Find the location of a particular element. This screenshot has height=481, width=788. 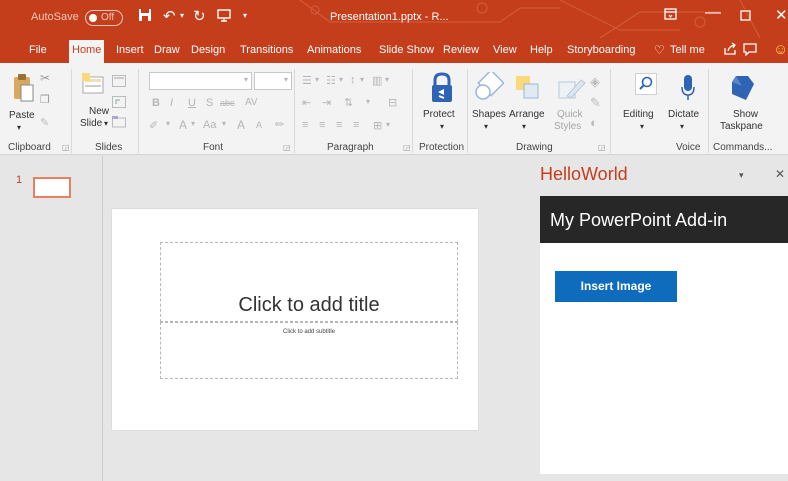

increase-font-size-icon: A is located at coordinates (241, 125).